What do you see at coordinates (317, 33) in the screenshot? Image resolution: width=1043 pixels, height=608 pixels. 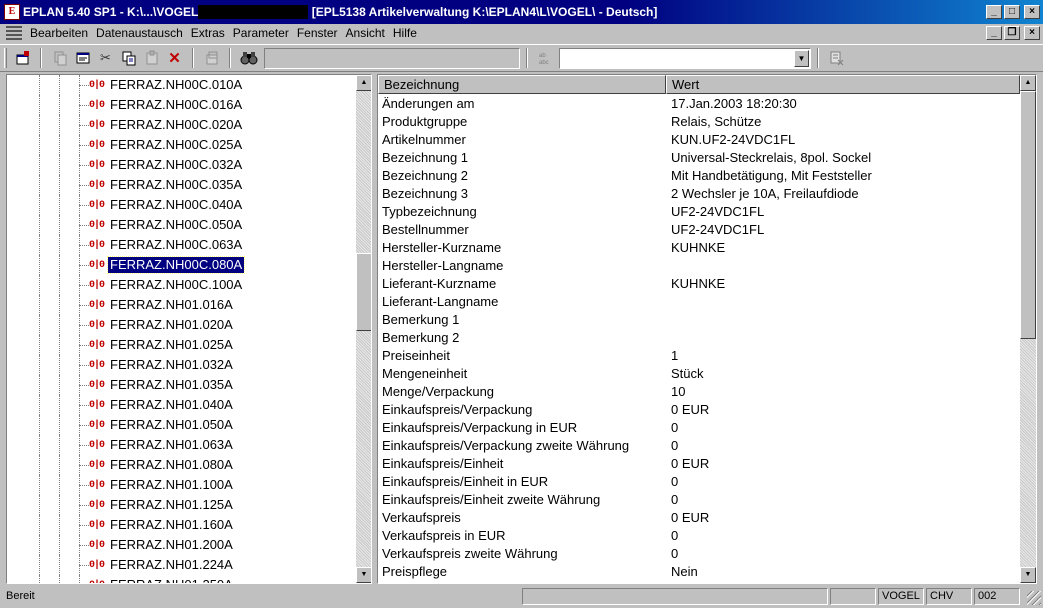 I see `menu-fenster: Fenster` at bounding box center [317, 33].